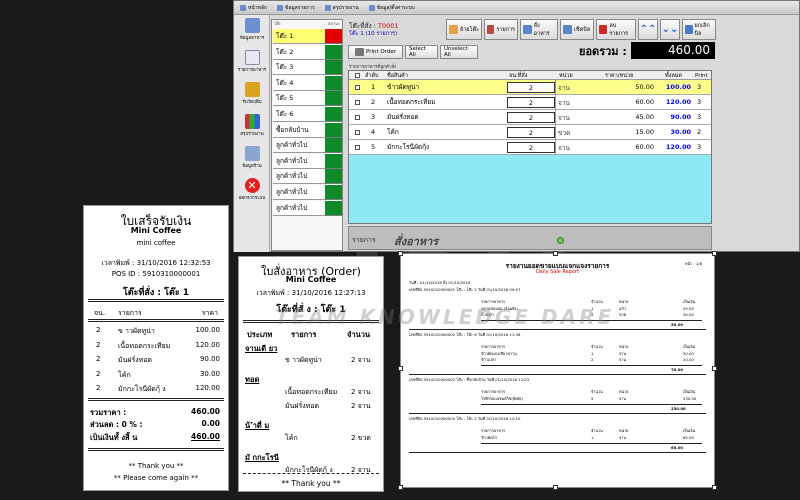 This screenshot has height=500, width=800. I want to click on cancel-bill-button: ยกเลิกบิล, so click(699, 29).